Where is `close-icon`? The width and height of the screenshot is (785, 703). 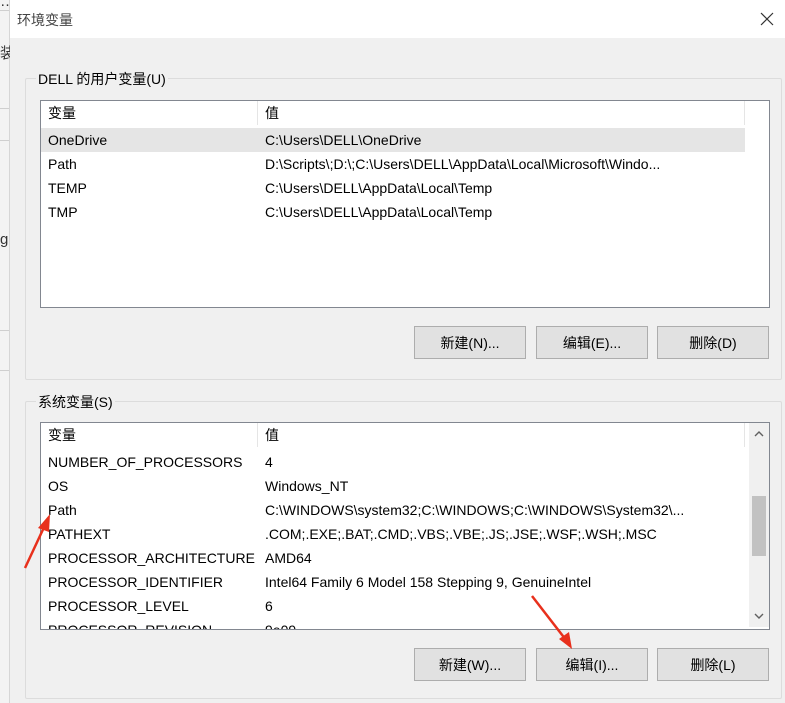
close-icon is located at coordinates (767, 19).